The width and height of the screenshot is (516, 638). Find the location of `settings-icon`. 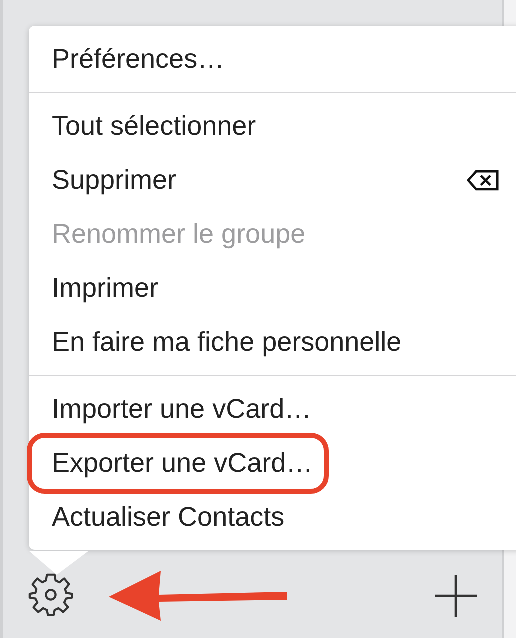

settings-icon is located at coordinates (51, 595).